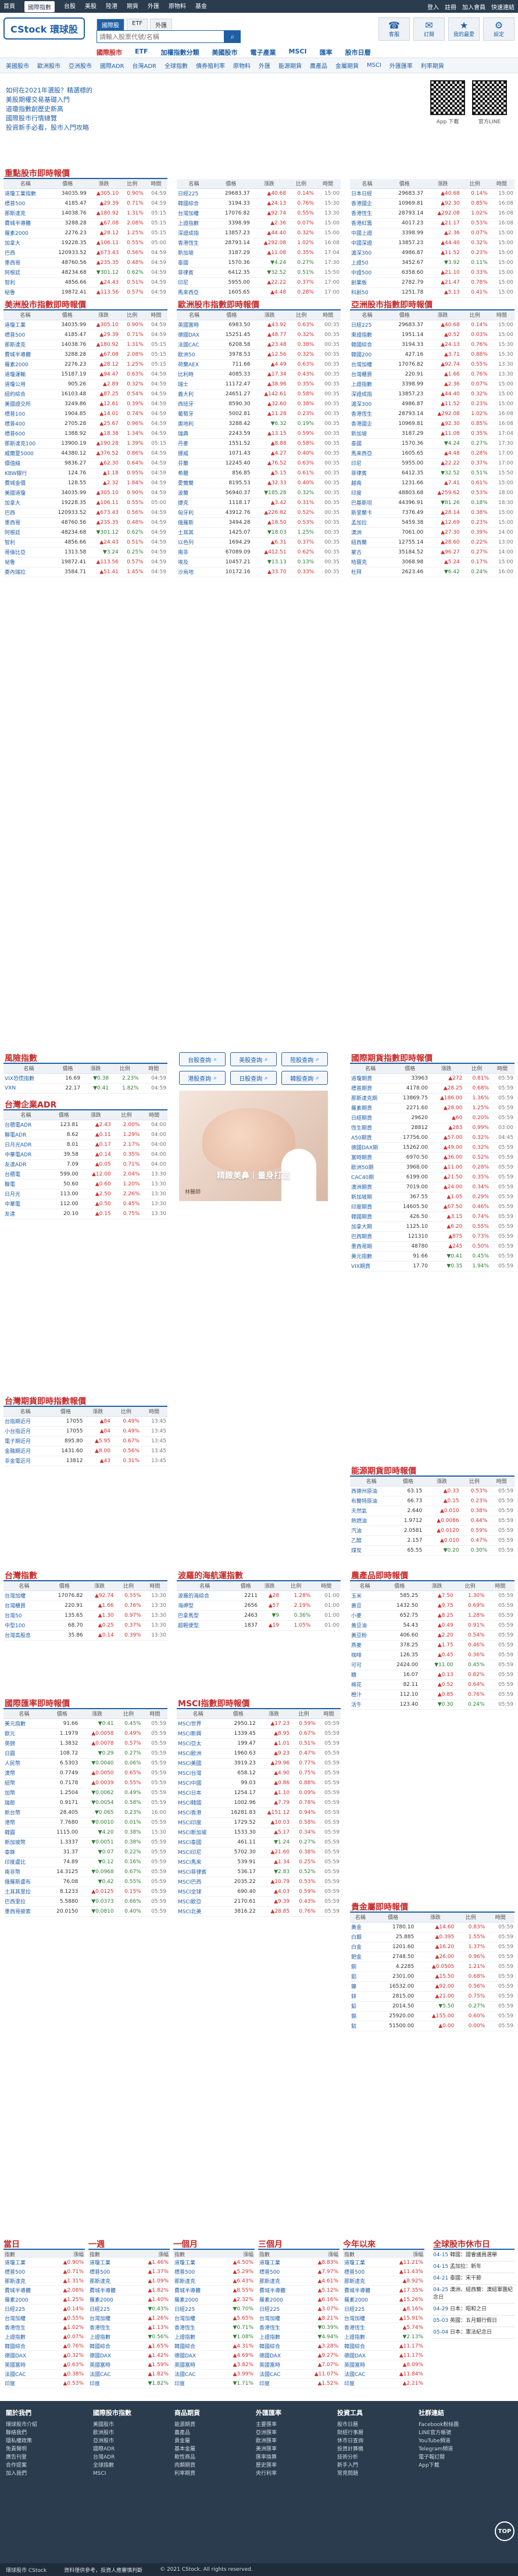 The width and height of the screenshot is (518, 2576). What do you see at coordinates (367, 325) in the screenshot?
I see `quote-name-link: 日經225` at bounding box center [367, 325].